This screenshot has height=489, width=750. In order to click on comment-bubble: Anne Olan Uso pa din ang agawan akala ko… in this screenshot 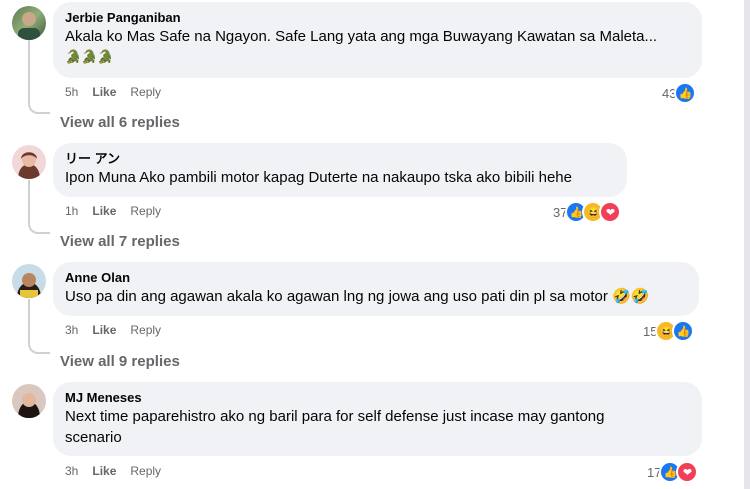, I will do `click(376, 289)`.